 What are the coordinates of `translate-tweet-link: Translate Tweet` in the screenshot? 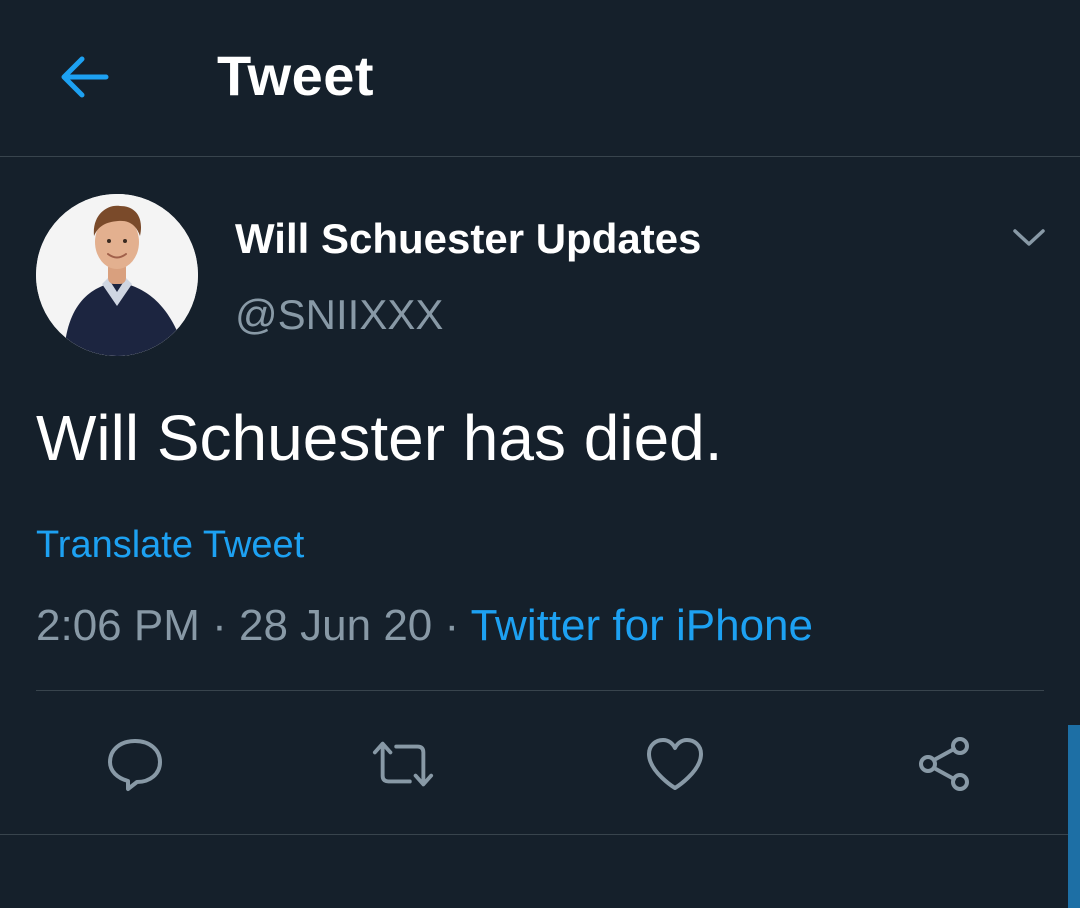 It's located at (170, 545).